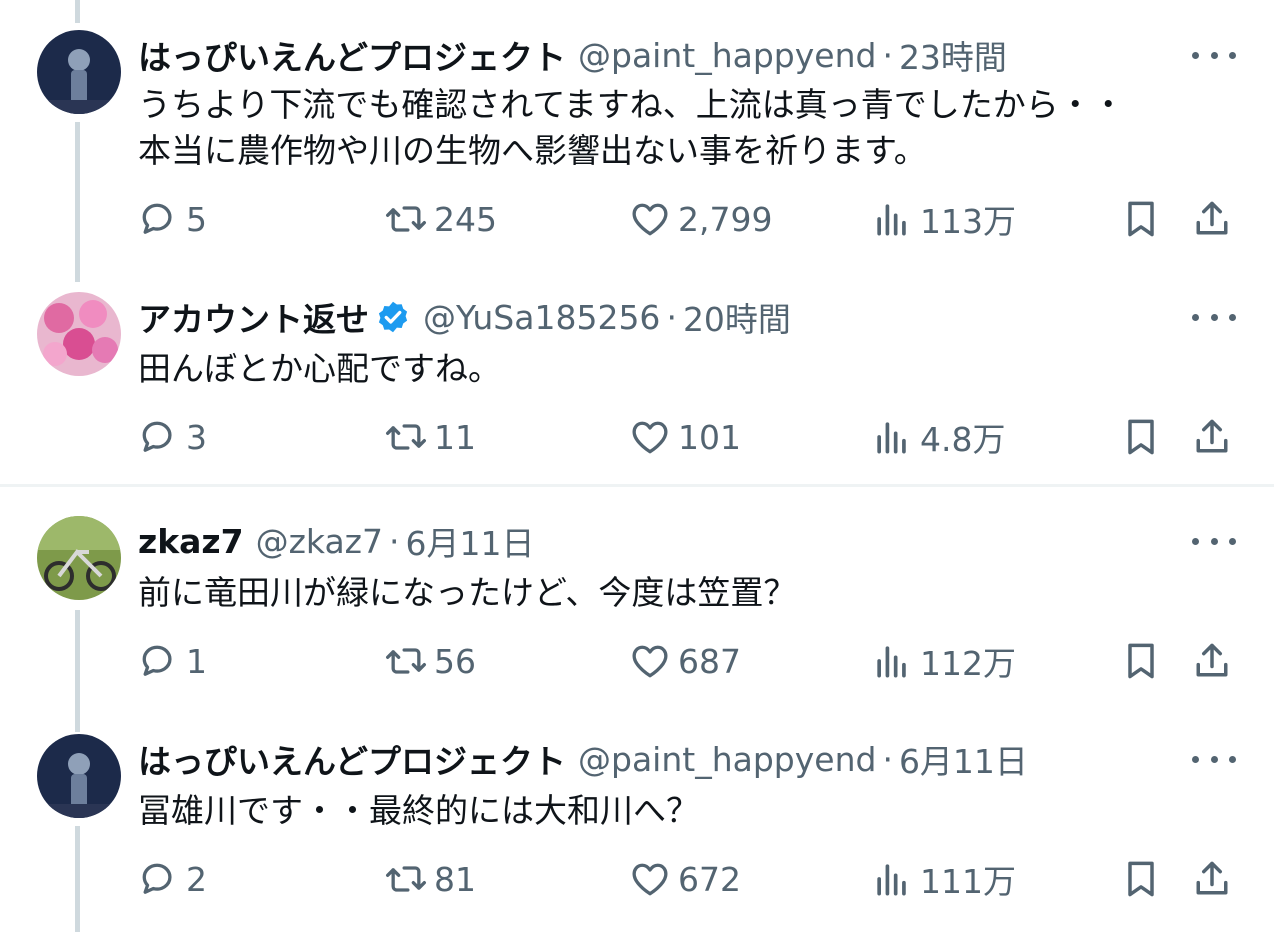  I want to click on retweet-count: 81, so click(455, 879).